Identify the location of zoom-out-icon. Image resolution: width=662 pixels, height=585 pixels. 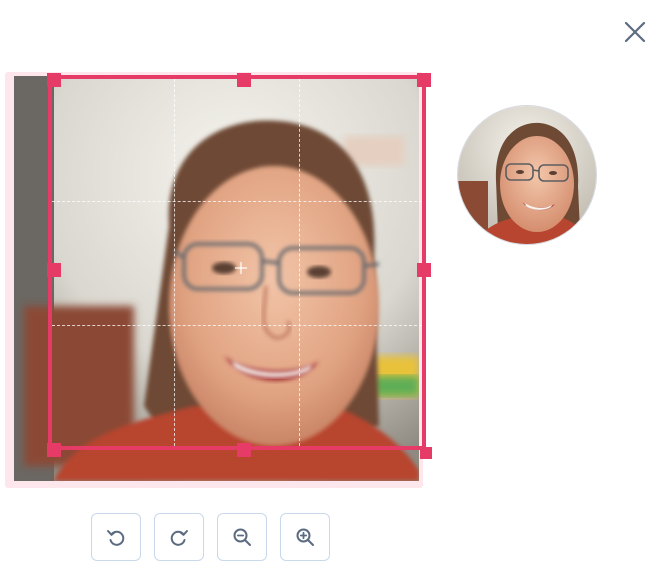
(242, 537).